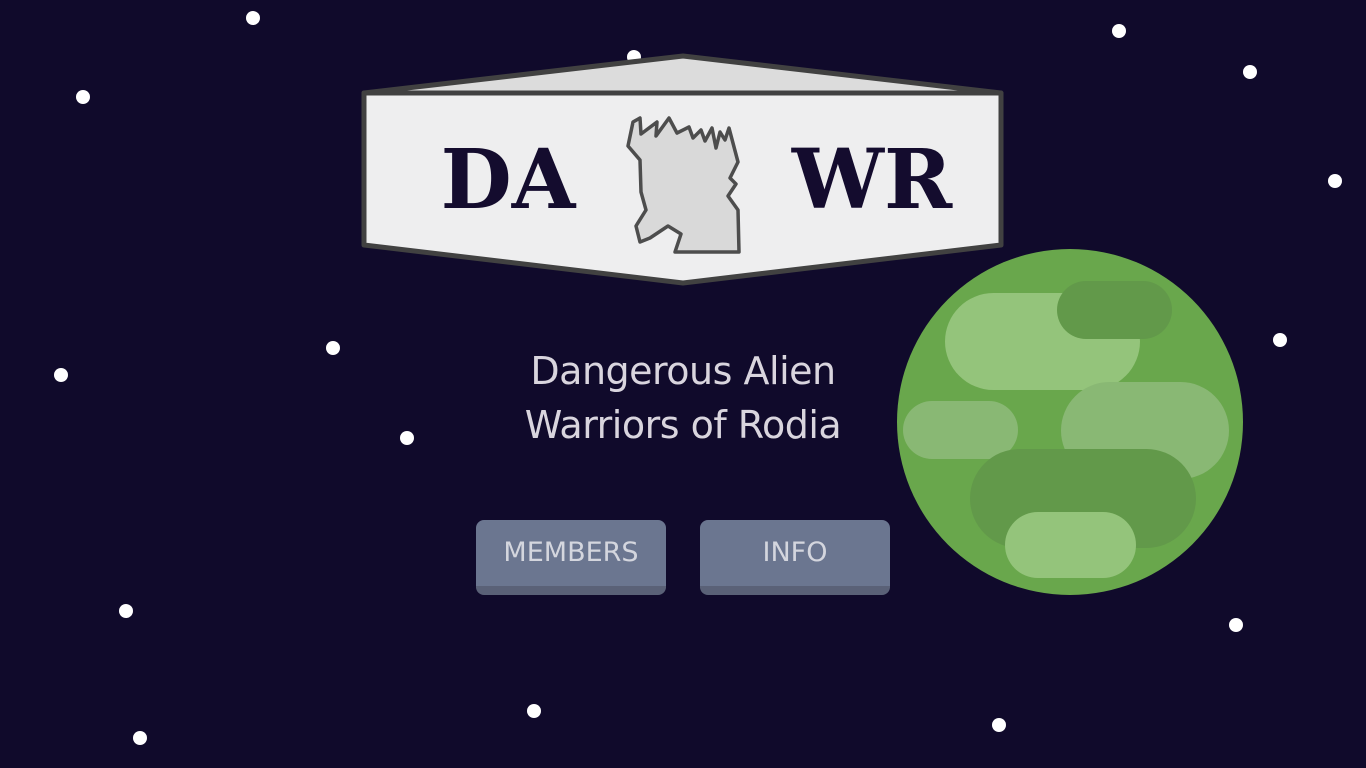 The height and width of the screenshot is (768, 1366). What do you see at coordinates (683, 398) in the screenshot?
I see `clan-tagline: Dangerous Alien Warriors of Rodia` at bounding box center [683, 398].